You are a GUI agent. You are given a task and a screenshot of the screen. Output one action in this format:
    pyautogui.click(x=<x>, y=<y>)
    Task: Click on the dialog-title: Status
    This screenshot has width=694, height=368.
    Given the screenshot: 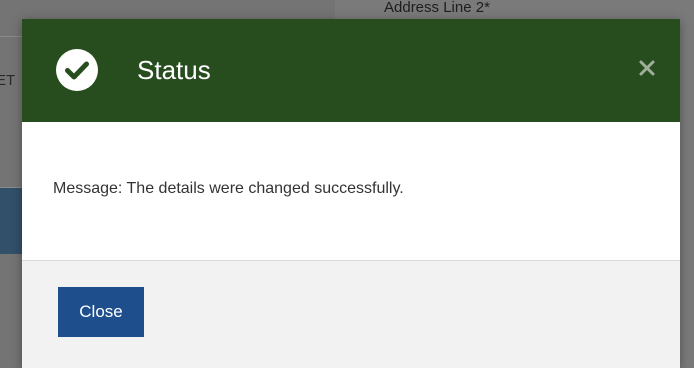 What is the action you would take?
    pyautogui.click(x=174, y=70)
    